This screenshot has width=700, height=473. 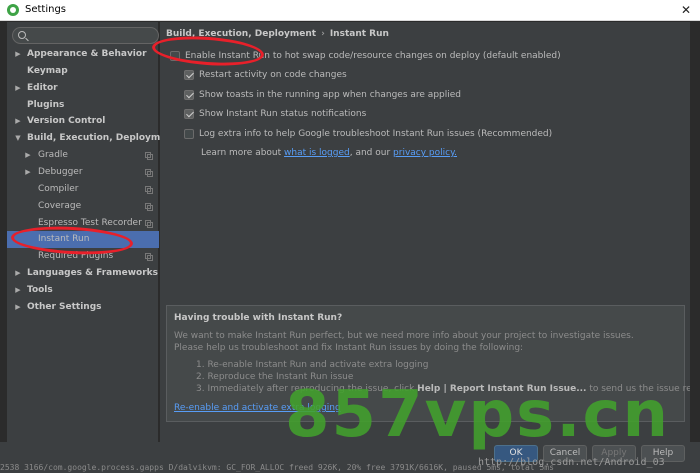 I want to click on sidebar-item-required-plugins: Required Plugins, so click(x=83, y=256).